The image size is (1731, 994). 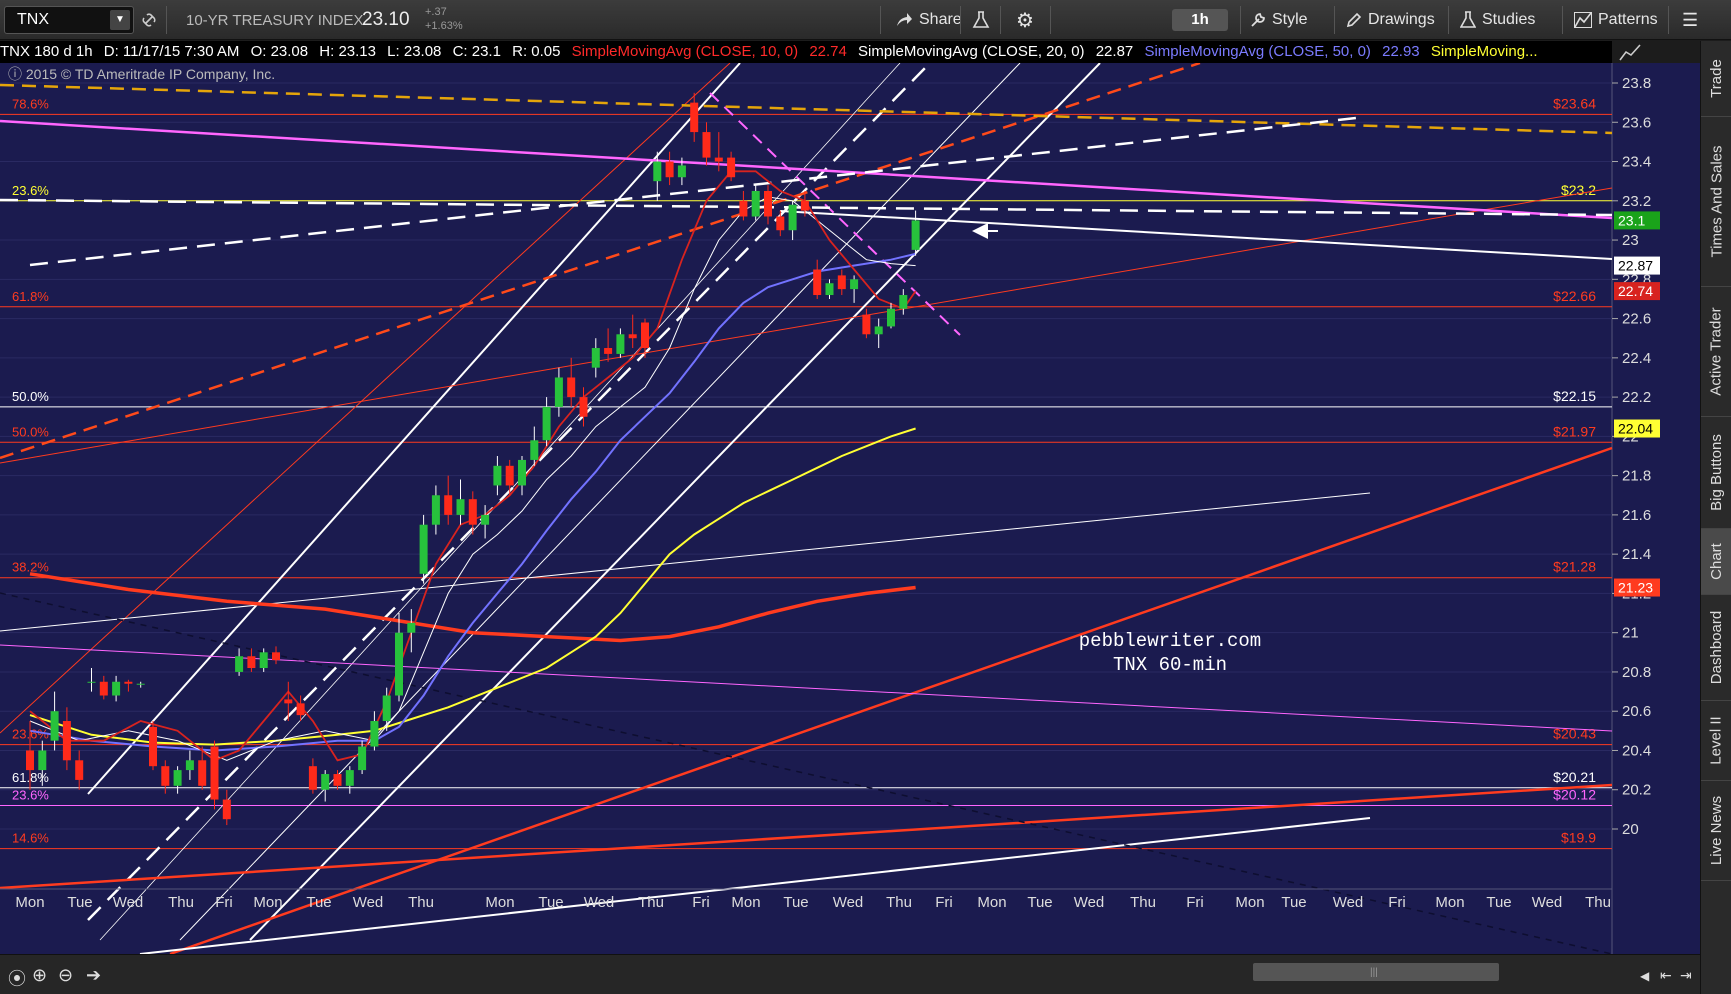 What do you see at coordinates (1279, 20) in the screenshot?
I see `style-button: Style` at bounding box center [1279, 20].